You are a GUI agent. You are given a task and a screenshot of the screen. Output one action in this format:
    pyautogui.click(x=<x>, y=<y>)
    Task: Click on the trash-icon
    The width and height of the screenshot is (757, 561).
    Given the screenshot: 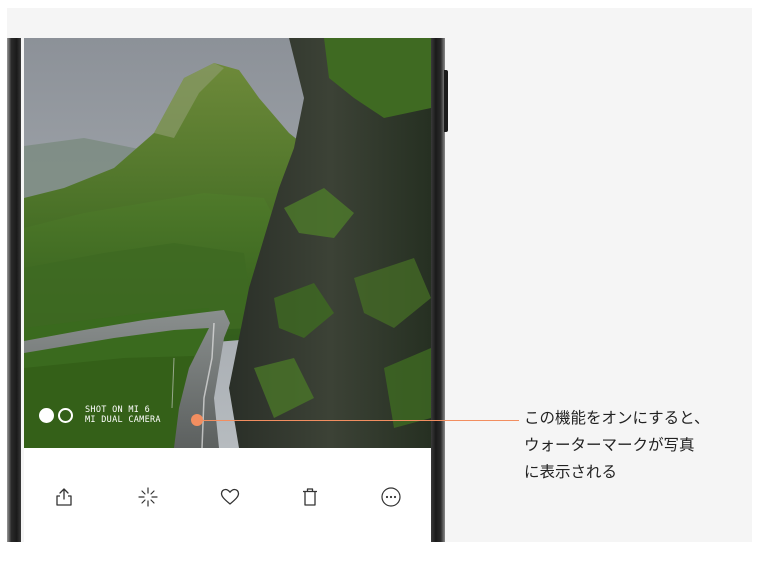 What is the action you would take?
    pyautogui.click(x=310, y=497)
    